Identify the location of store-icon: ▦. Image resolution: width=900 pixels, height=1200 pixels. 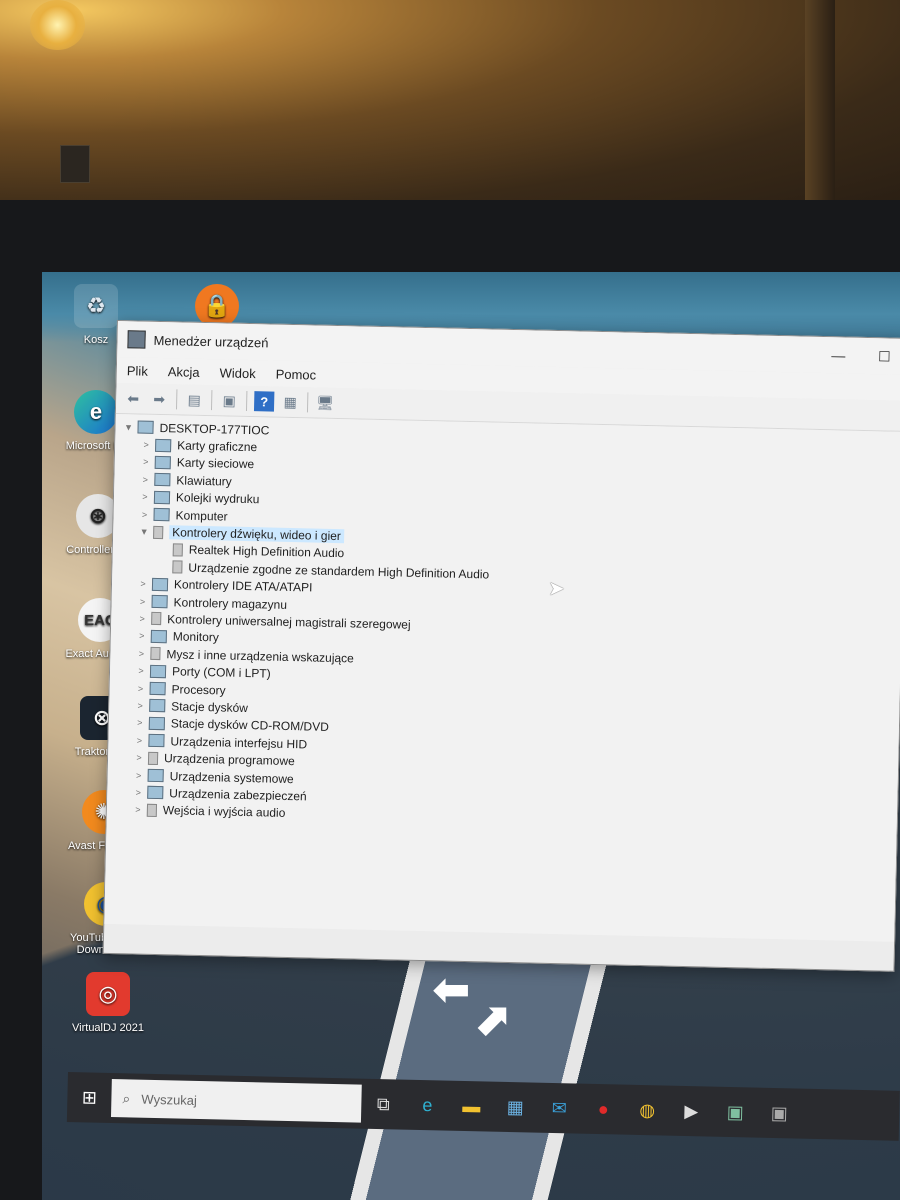
(515, 1107).